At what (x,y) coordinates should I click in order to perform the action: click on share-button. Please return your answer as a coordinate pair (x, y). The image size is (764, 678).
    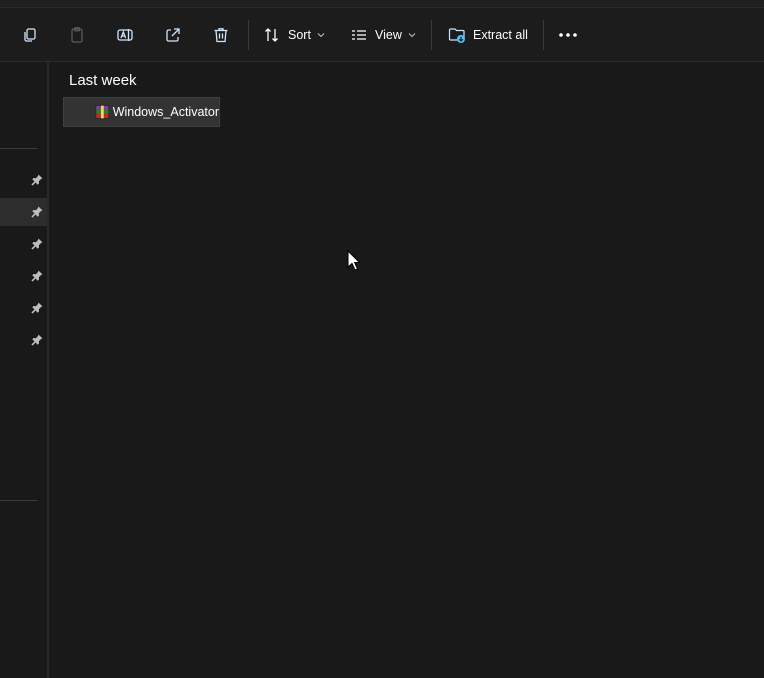
    Looking at the image, I should click on (173, 35).